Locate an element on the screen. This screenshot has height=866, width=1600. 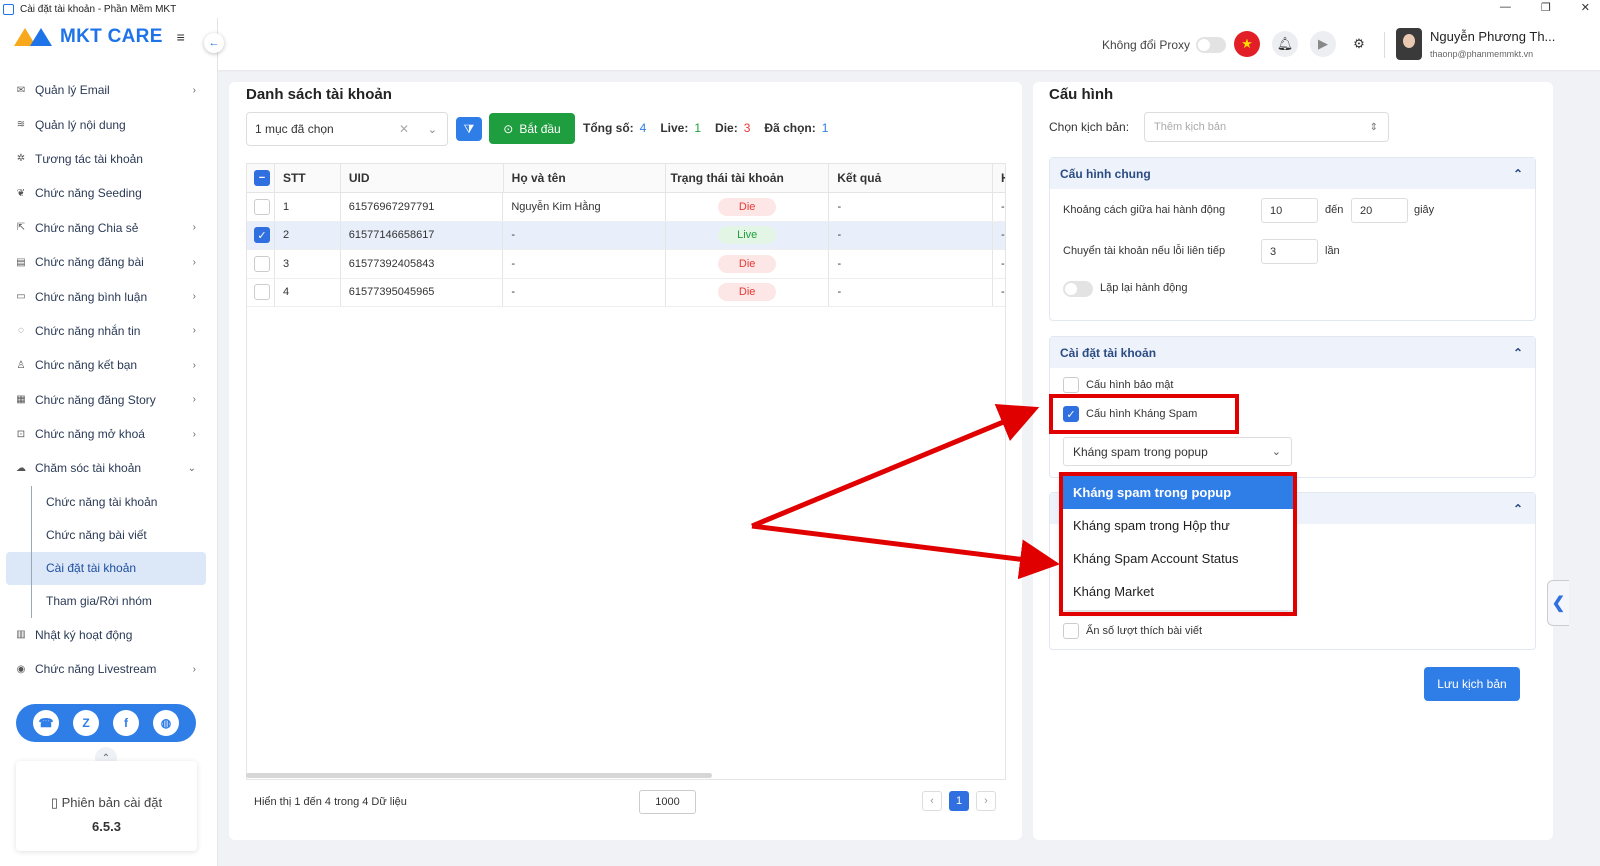
sidebar-item-interact: ✲ Tương tác tài khoản is located at coordinates (109, 159).